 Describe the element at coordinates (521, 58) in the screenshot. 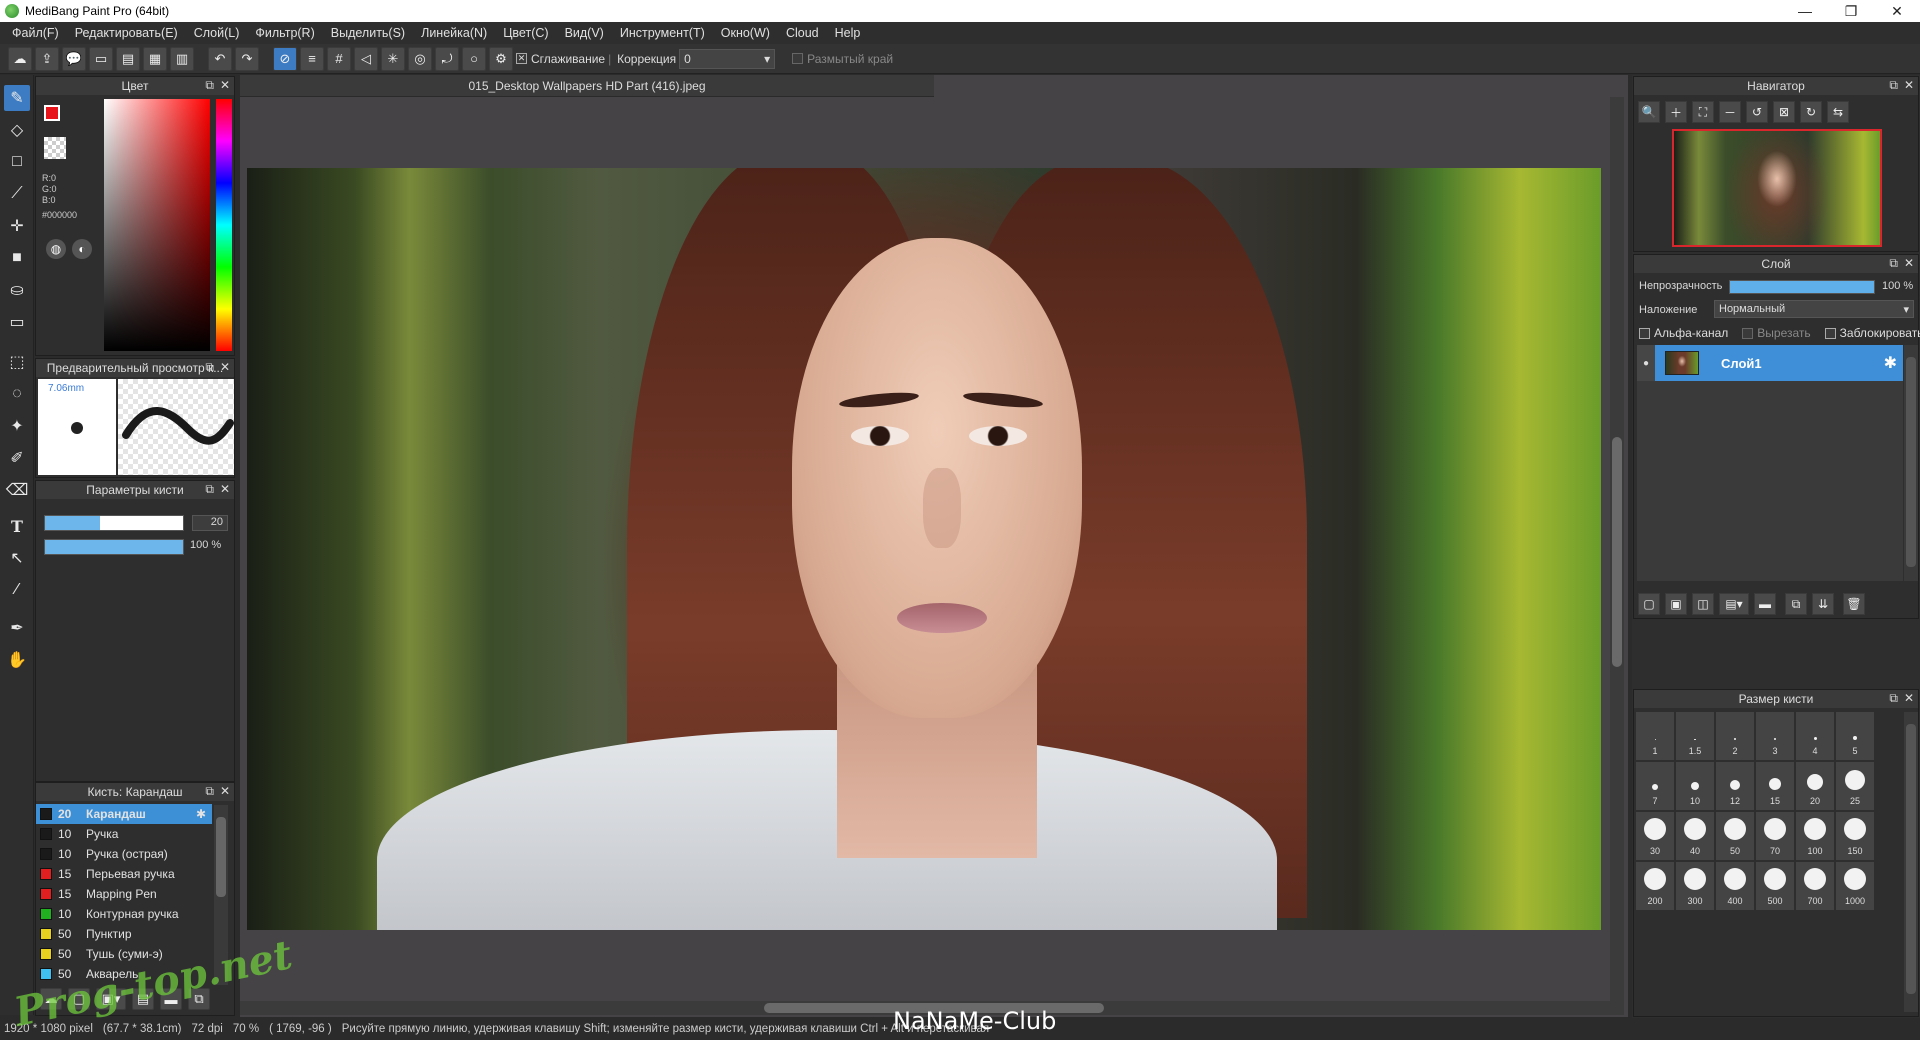

I see `smoothing-check-icon: ✕` at that location.